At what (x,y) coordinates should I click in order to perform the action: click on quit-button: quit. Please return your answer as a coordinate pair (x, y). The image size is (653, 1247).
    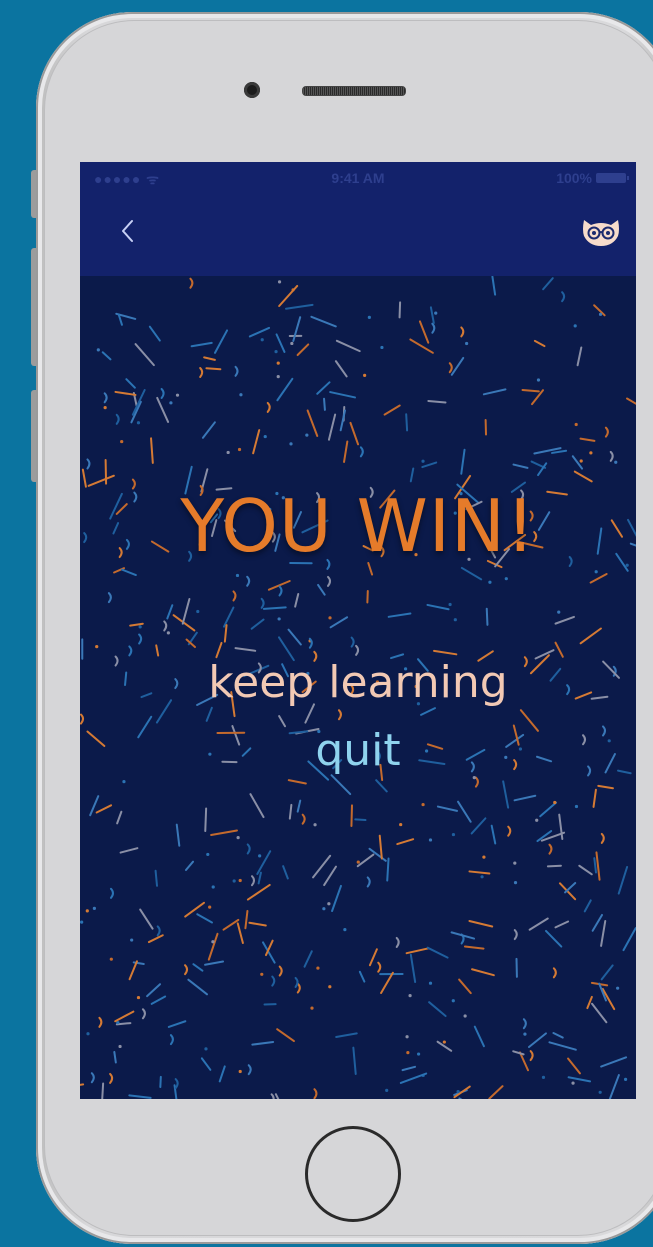
    Looking at the image, I should click on (358, 750).